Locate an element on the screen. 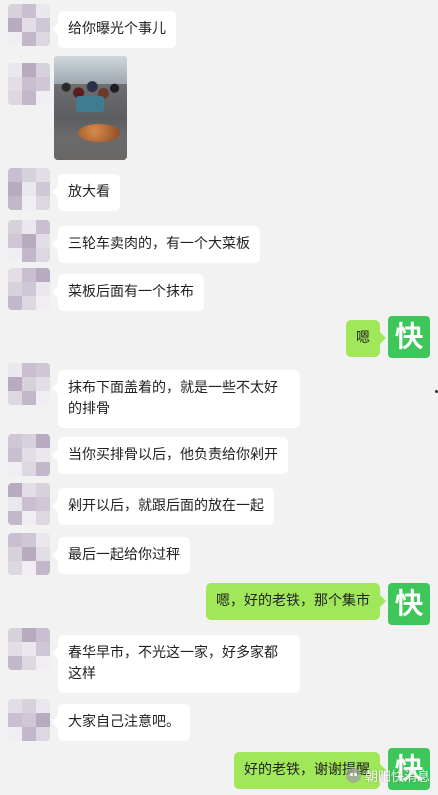  watermark: 朝阳快消息 is located at coordinates (387, 775).